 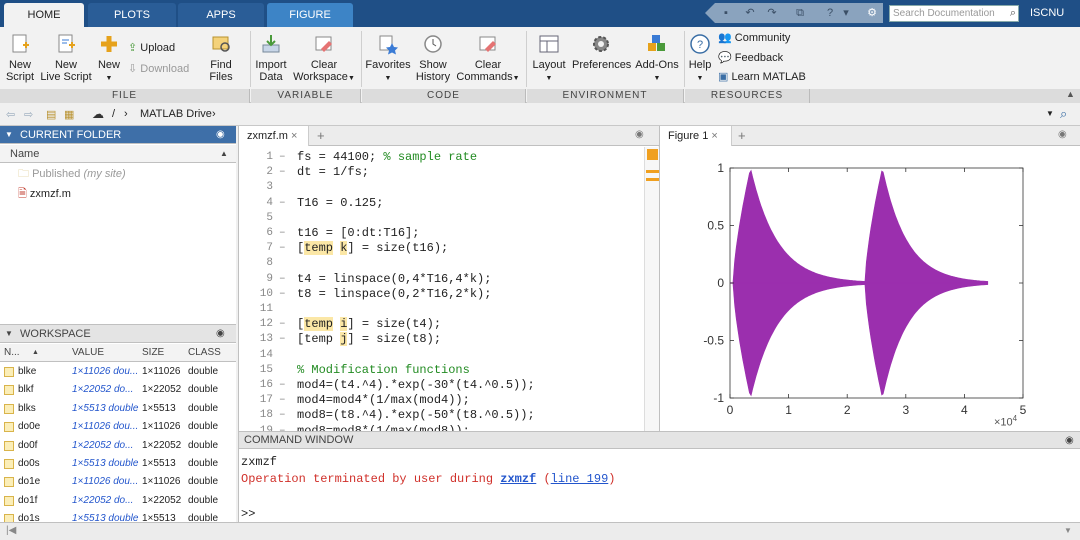 What do you see at coordinates (118, 446) in the screenshot?
I see `workspace-row: do0f 1×22052 do... 1×22052 double` at bounding box center [118, 446].